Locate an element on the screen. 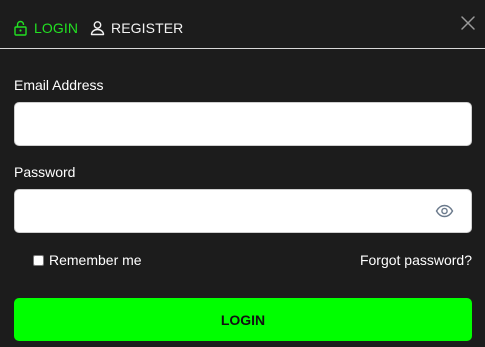 The width and height of the screenshot is (485, 347). password-field is located at coordinates (243, 211).